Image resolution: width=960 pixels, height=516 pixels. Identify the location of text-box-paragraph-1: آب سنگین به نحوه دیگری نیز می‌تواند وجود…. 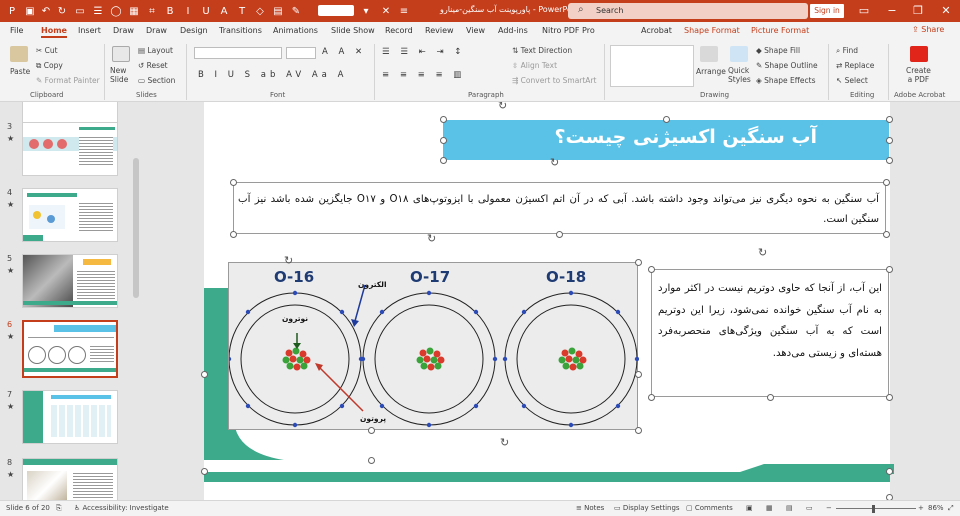
(559, 208).